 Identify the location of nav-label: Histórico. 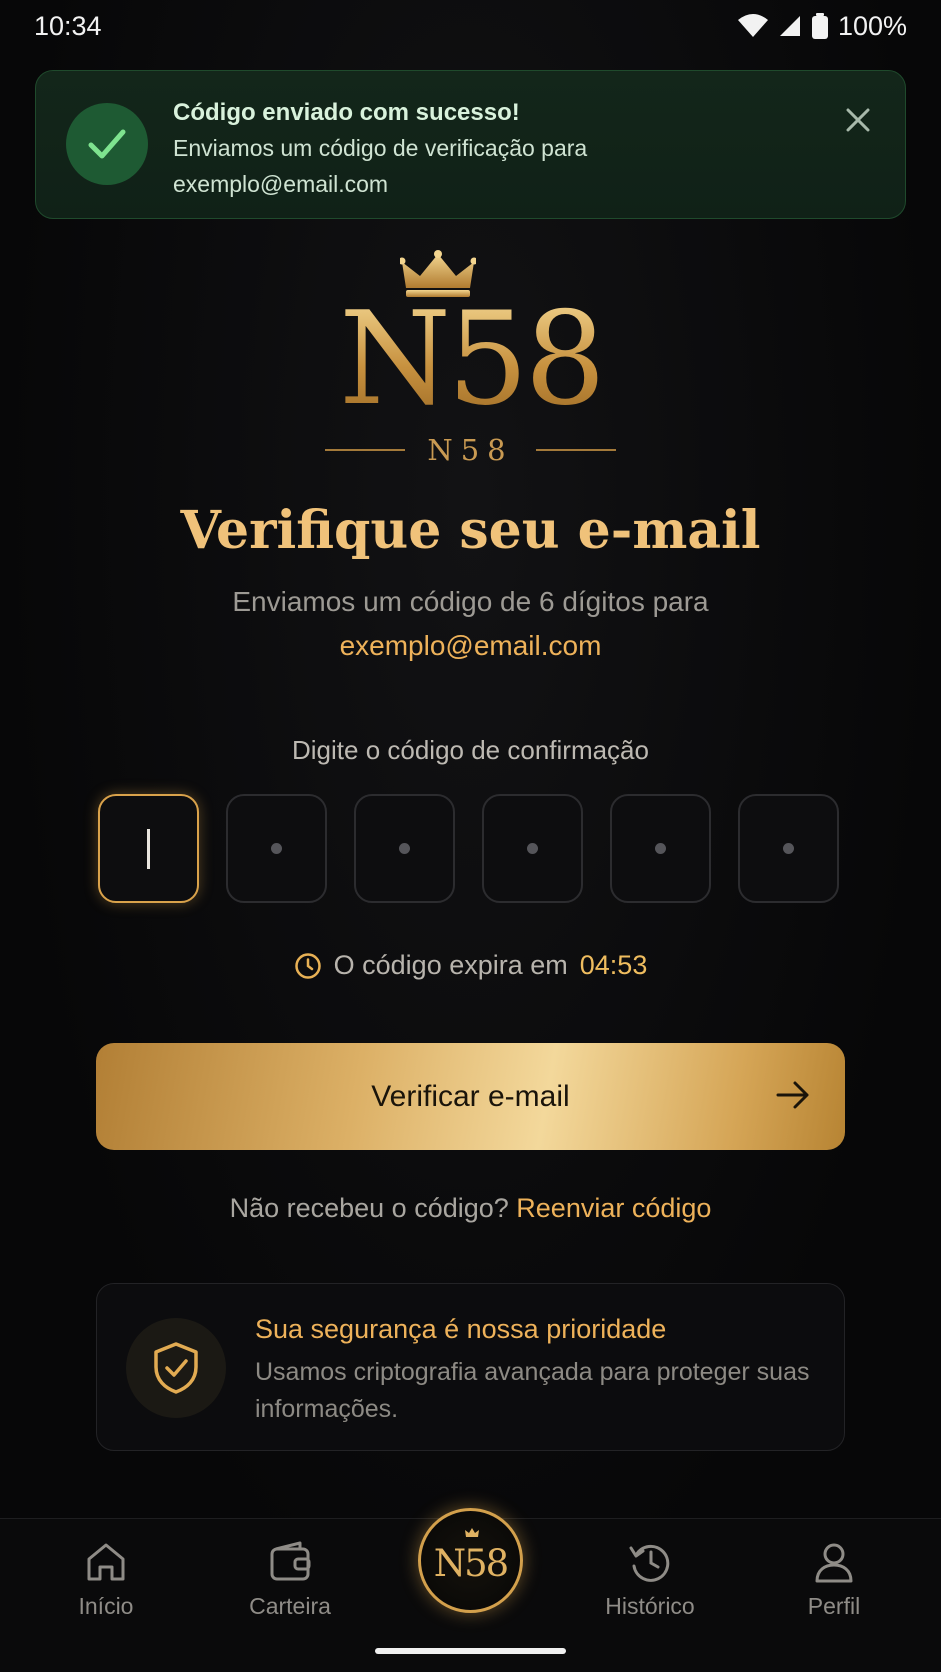
(650, 1606).